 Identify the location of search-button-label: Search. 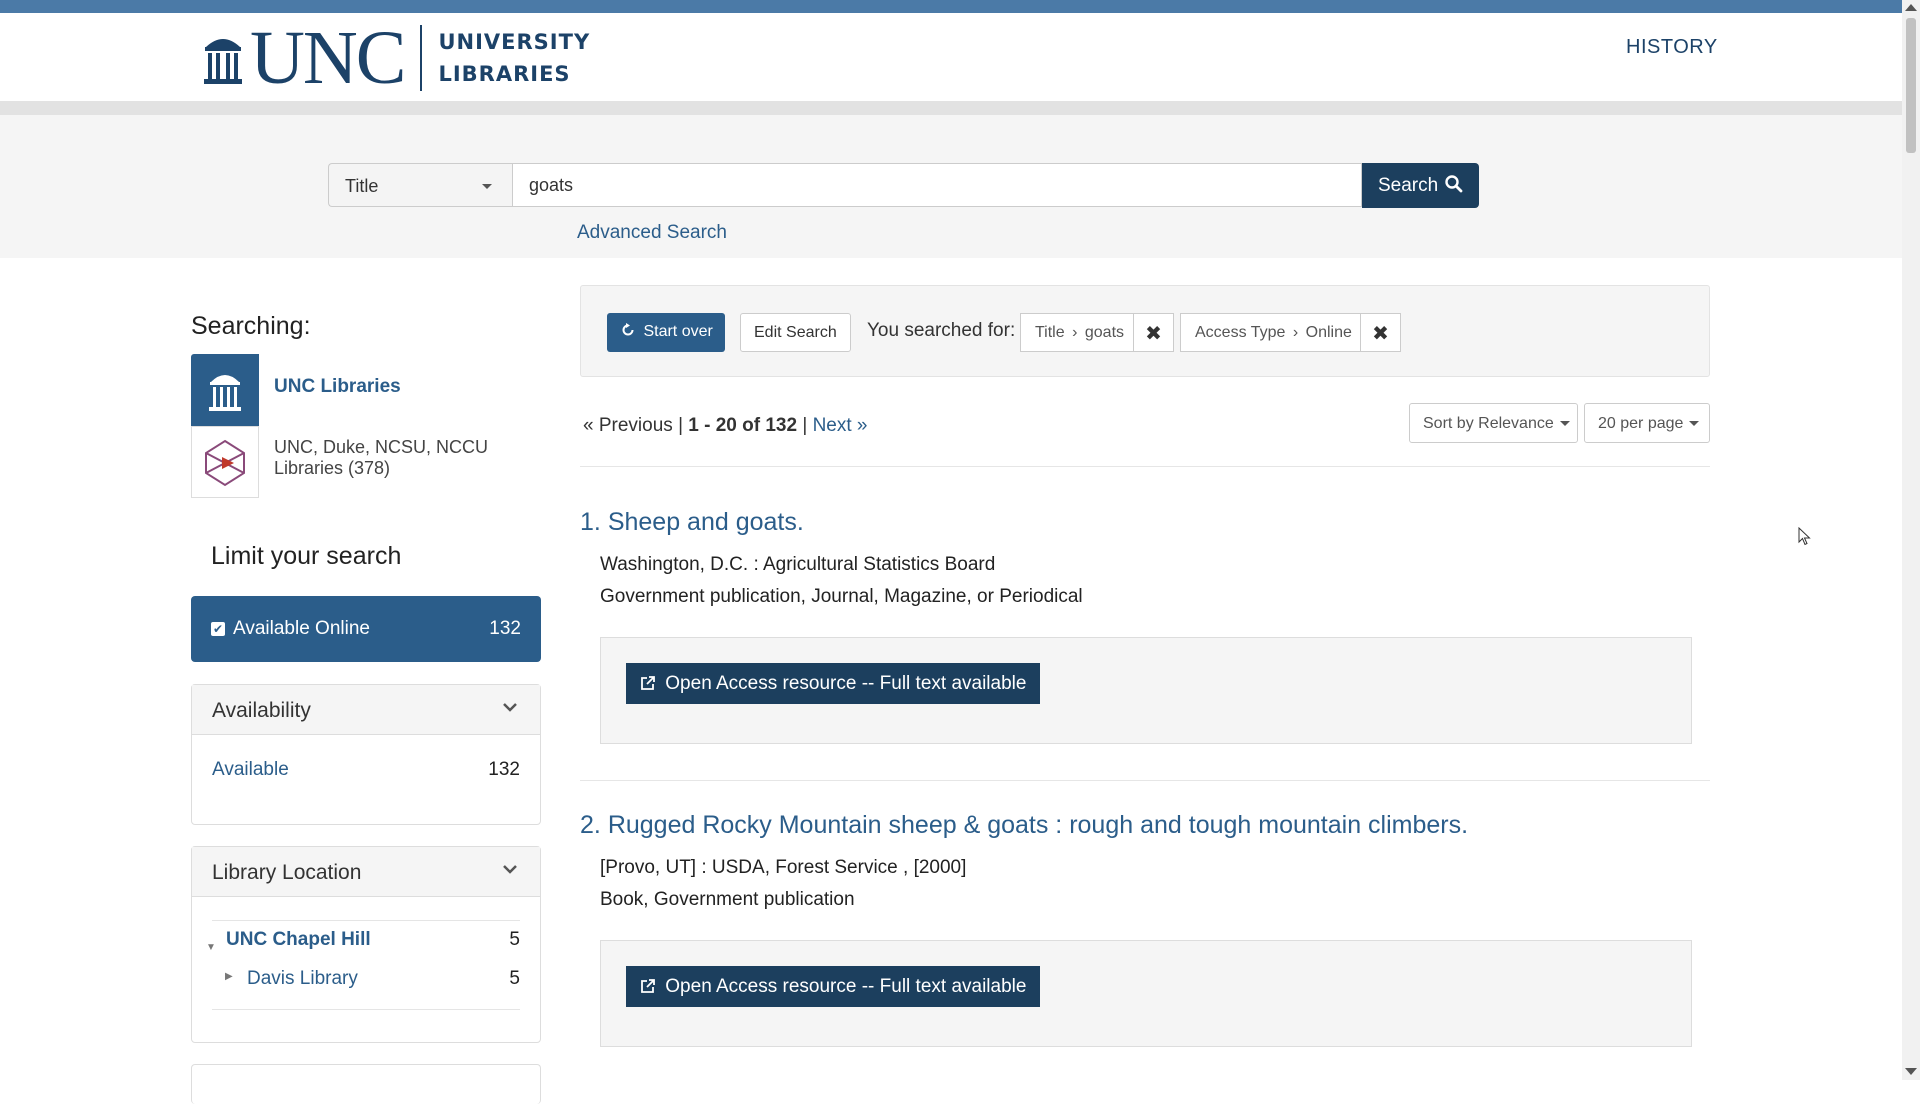
(1408, 185).